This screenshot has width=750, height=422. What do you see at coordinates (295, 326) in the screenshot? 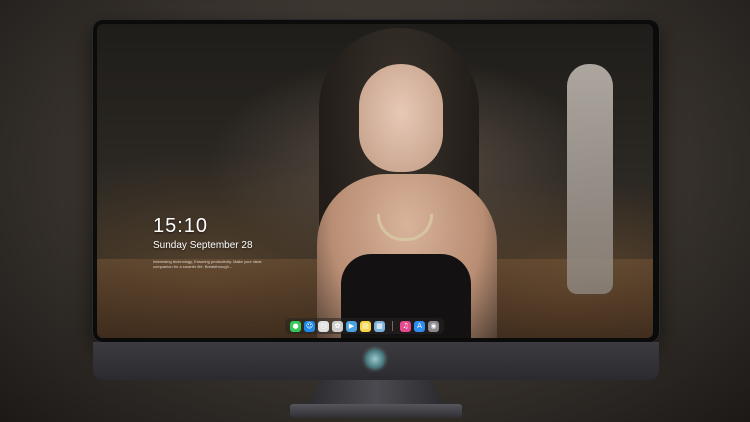
I see `messages-icon: ●` at bounding box center [295, 326].